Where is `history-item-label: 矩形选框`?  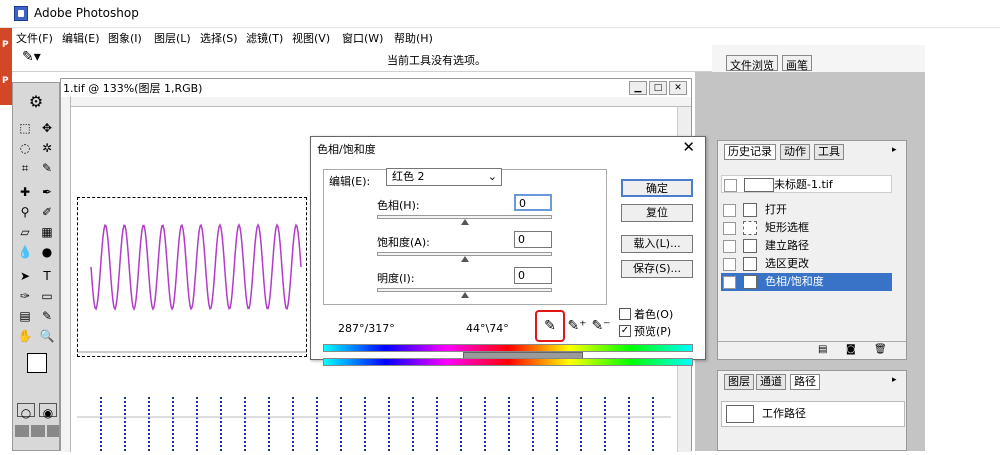
history-item-label: 矩形选框 is located at coordinates (787, 227).